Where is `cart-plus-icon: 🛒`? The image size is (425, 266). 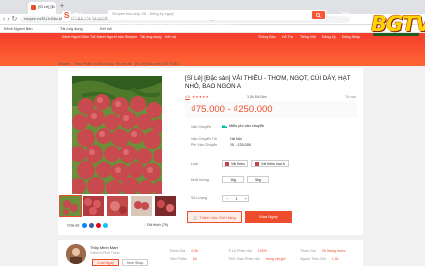 cart-plus-icon: 🛒 is located at coordinates (196, 217).